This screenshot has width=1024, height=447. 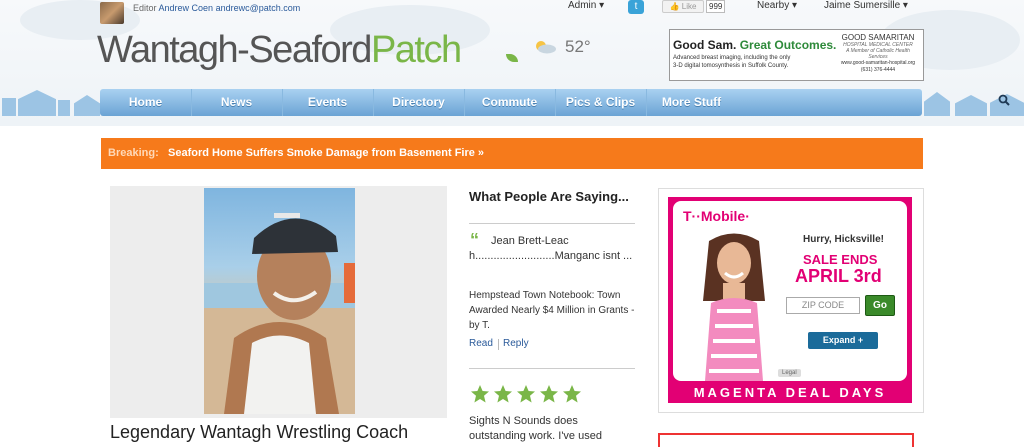 I want to click on feature-headline-link: Legendary Wantagh Wrestling Coach, so click(x=259, y=432).